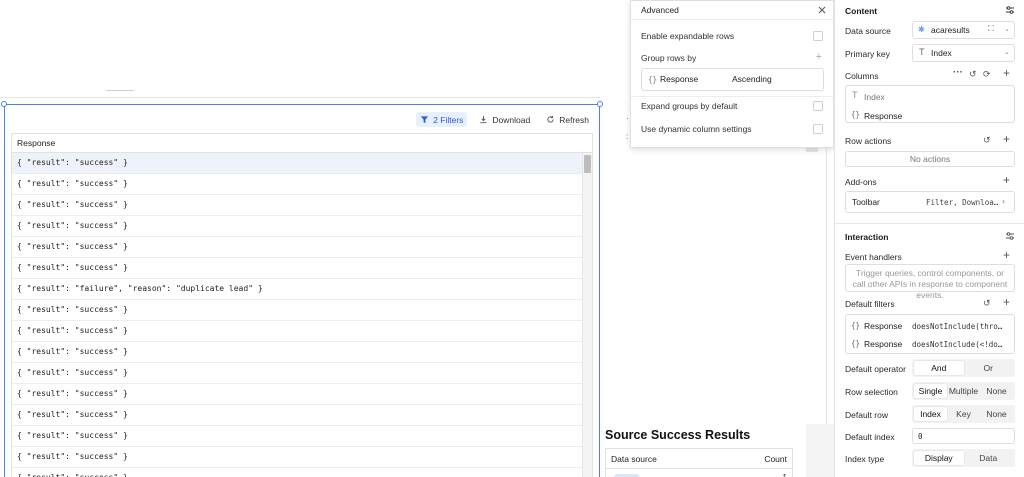  What do you see at coordinates (875, 369) in the screenshot?
I see `default-operator-label: Default operator` at bounding box center [875, 369].